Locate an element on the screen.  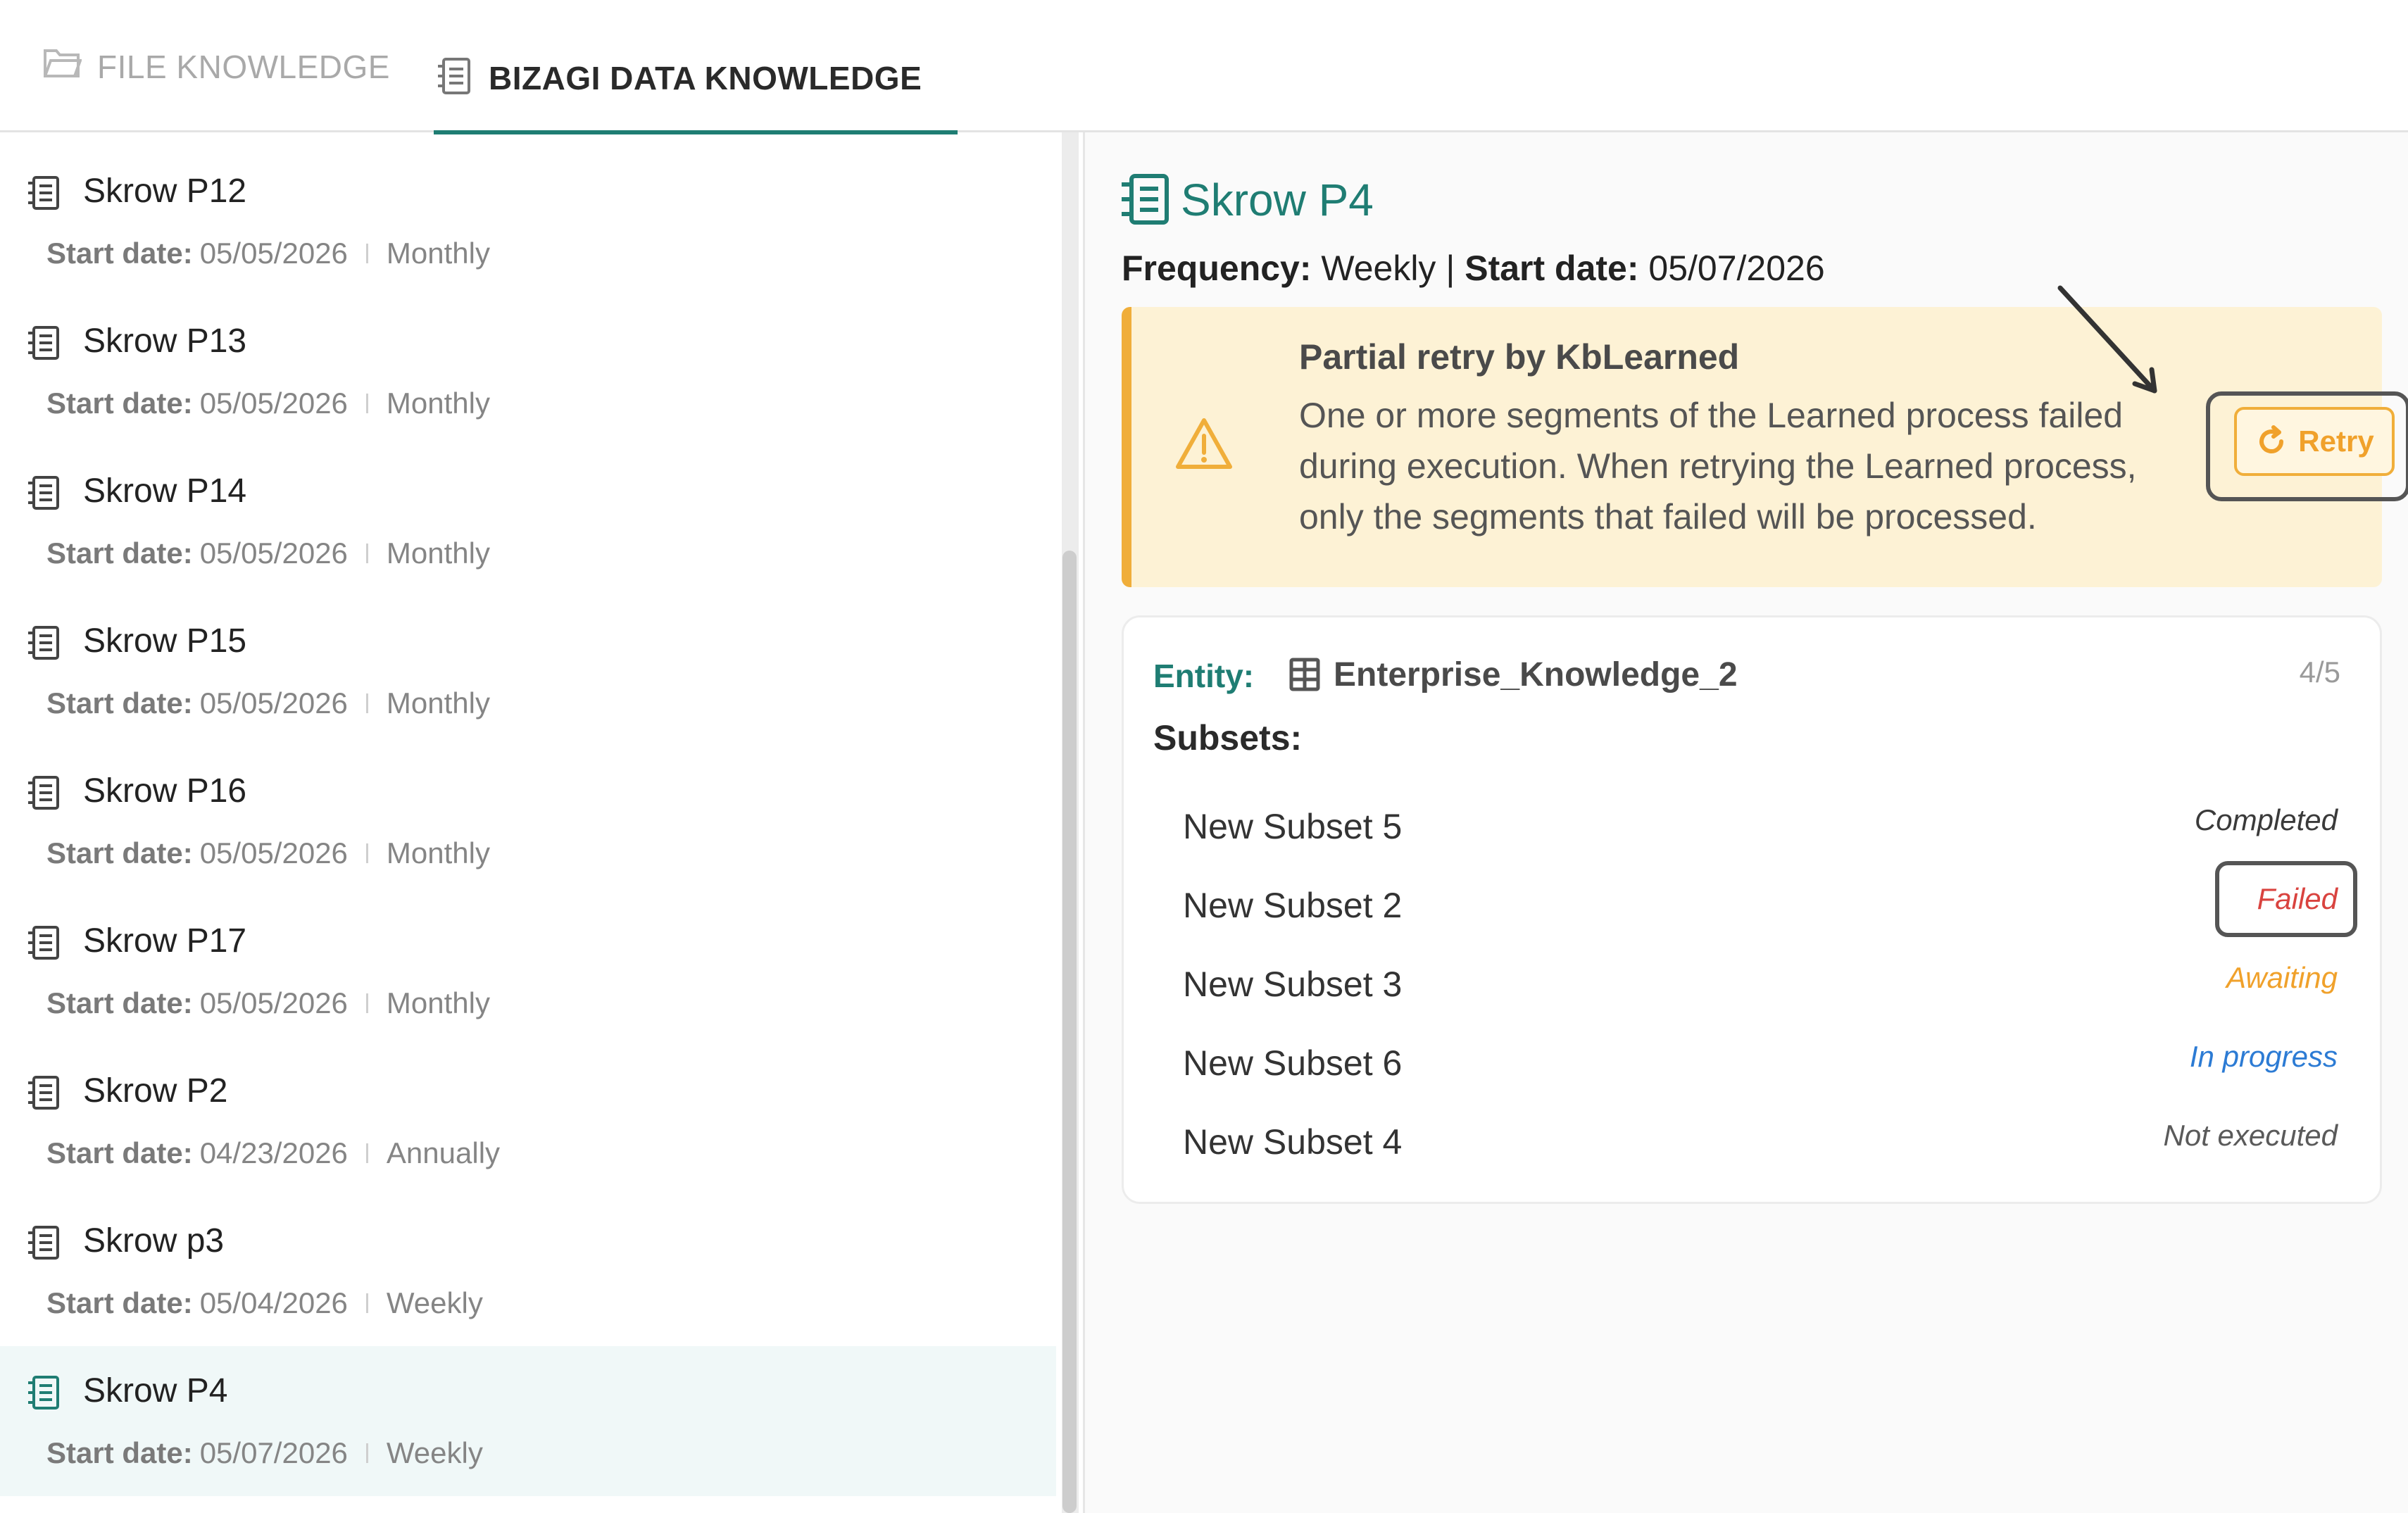
detail-title: Skrow P4 is located at coordinates (1245, 200).